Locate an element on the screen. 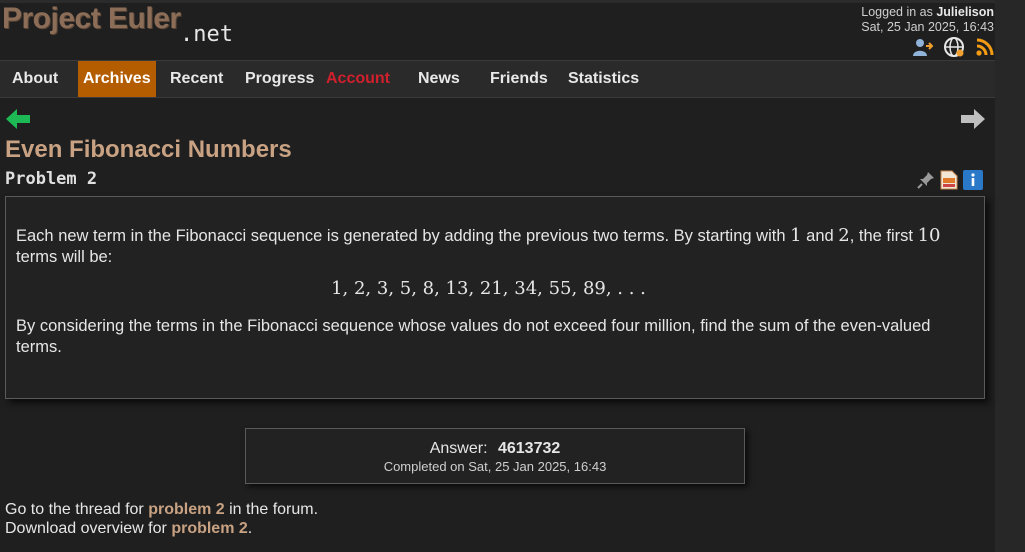 The image size is (1025, 552). site-logo: Project Euler .net is located at coordinates (117, 24).